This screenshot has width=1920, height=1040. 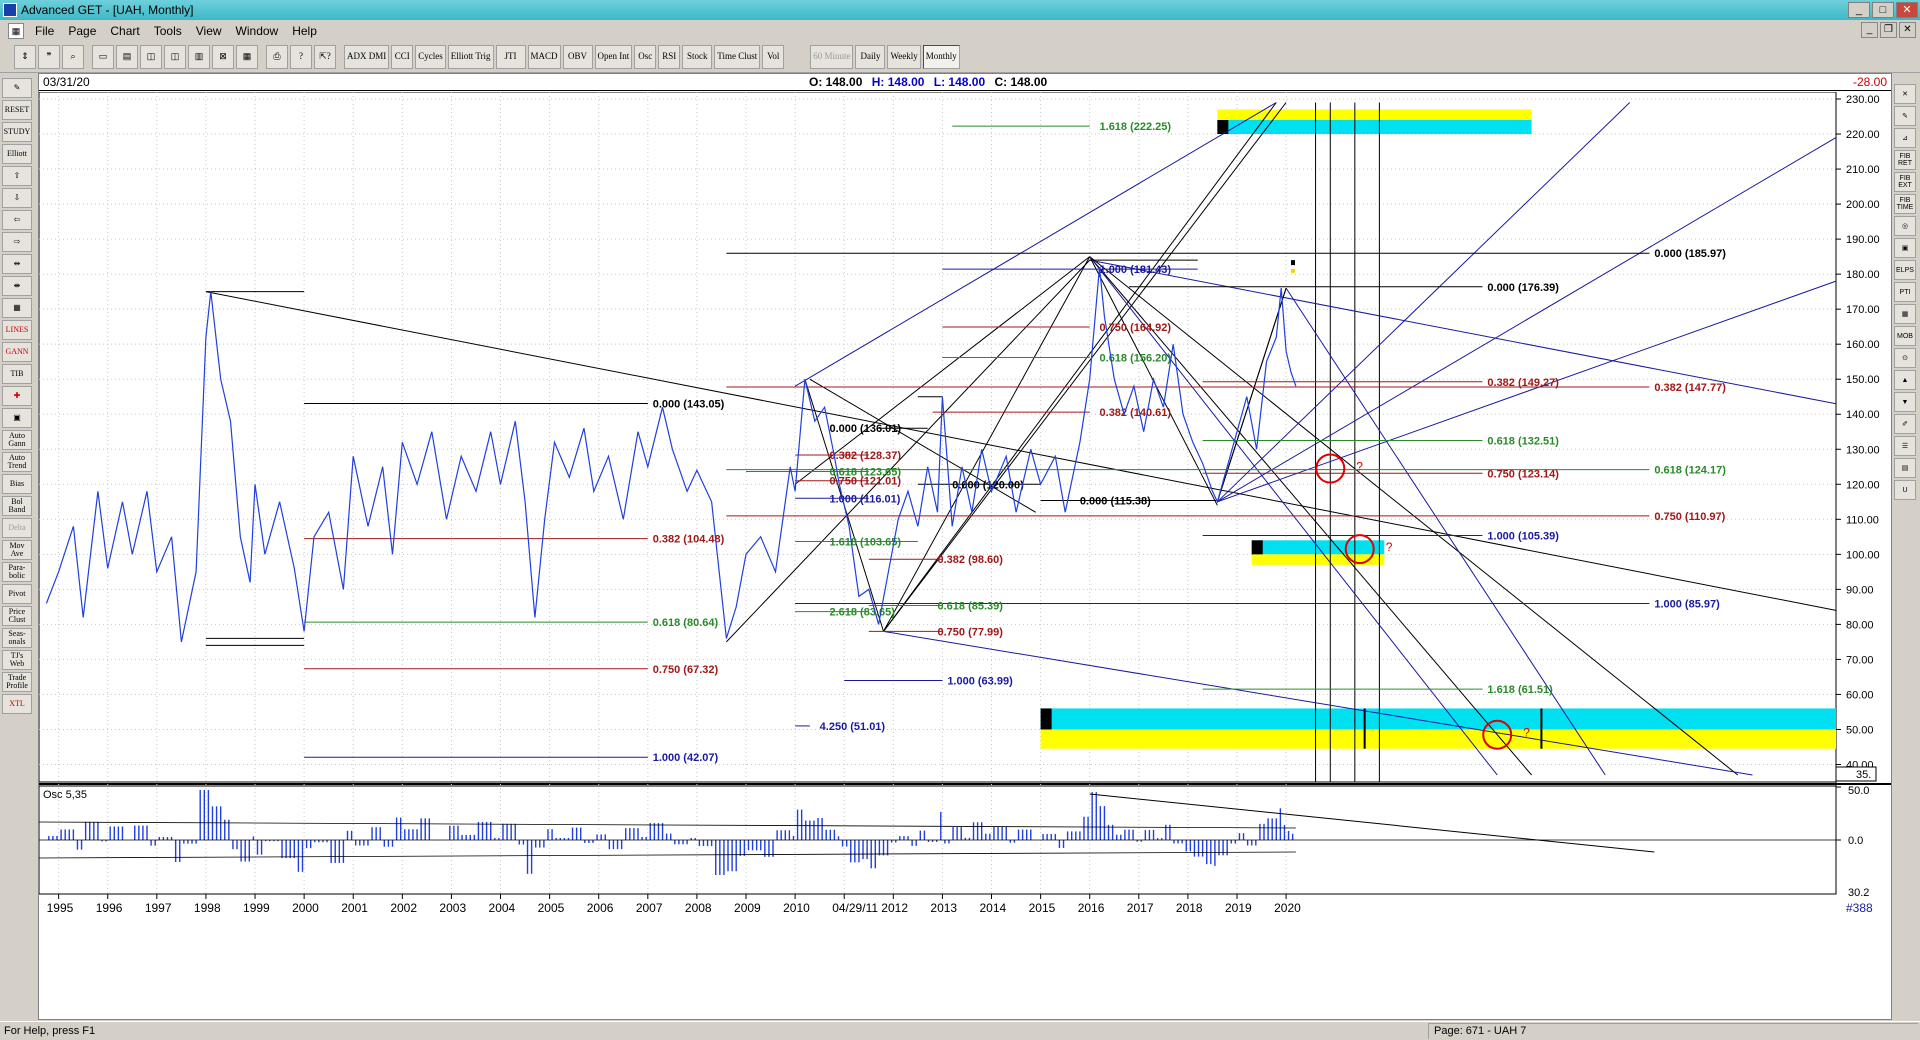 I want to click on menu-window: Window, so click(x=257, y=31).